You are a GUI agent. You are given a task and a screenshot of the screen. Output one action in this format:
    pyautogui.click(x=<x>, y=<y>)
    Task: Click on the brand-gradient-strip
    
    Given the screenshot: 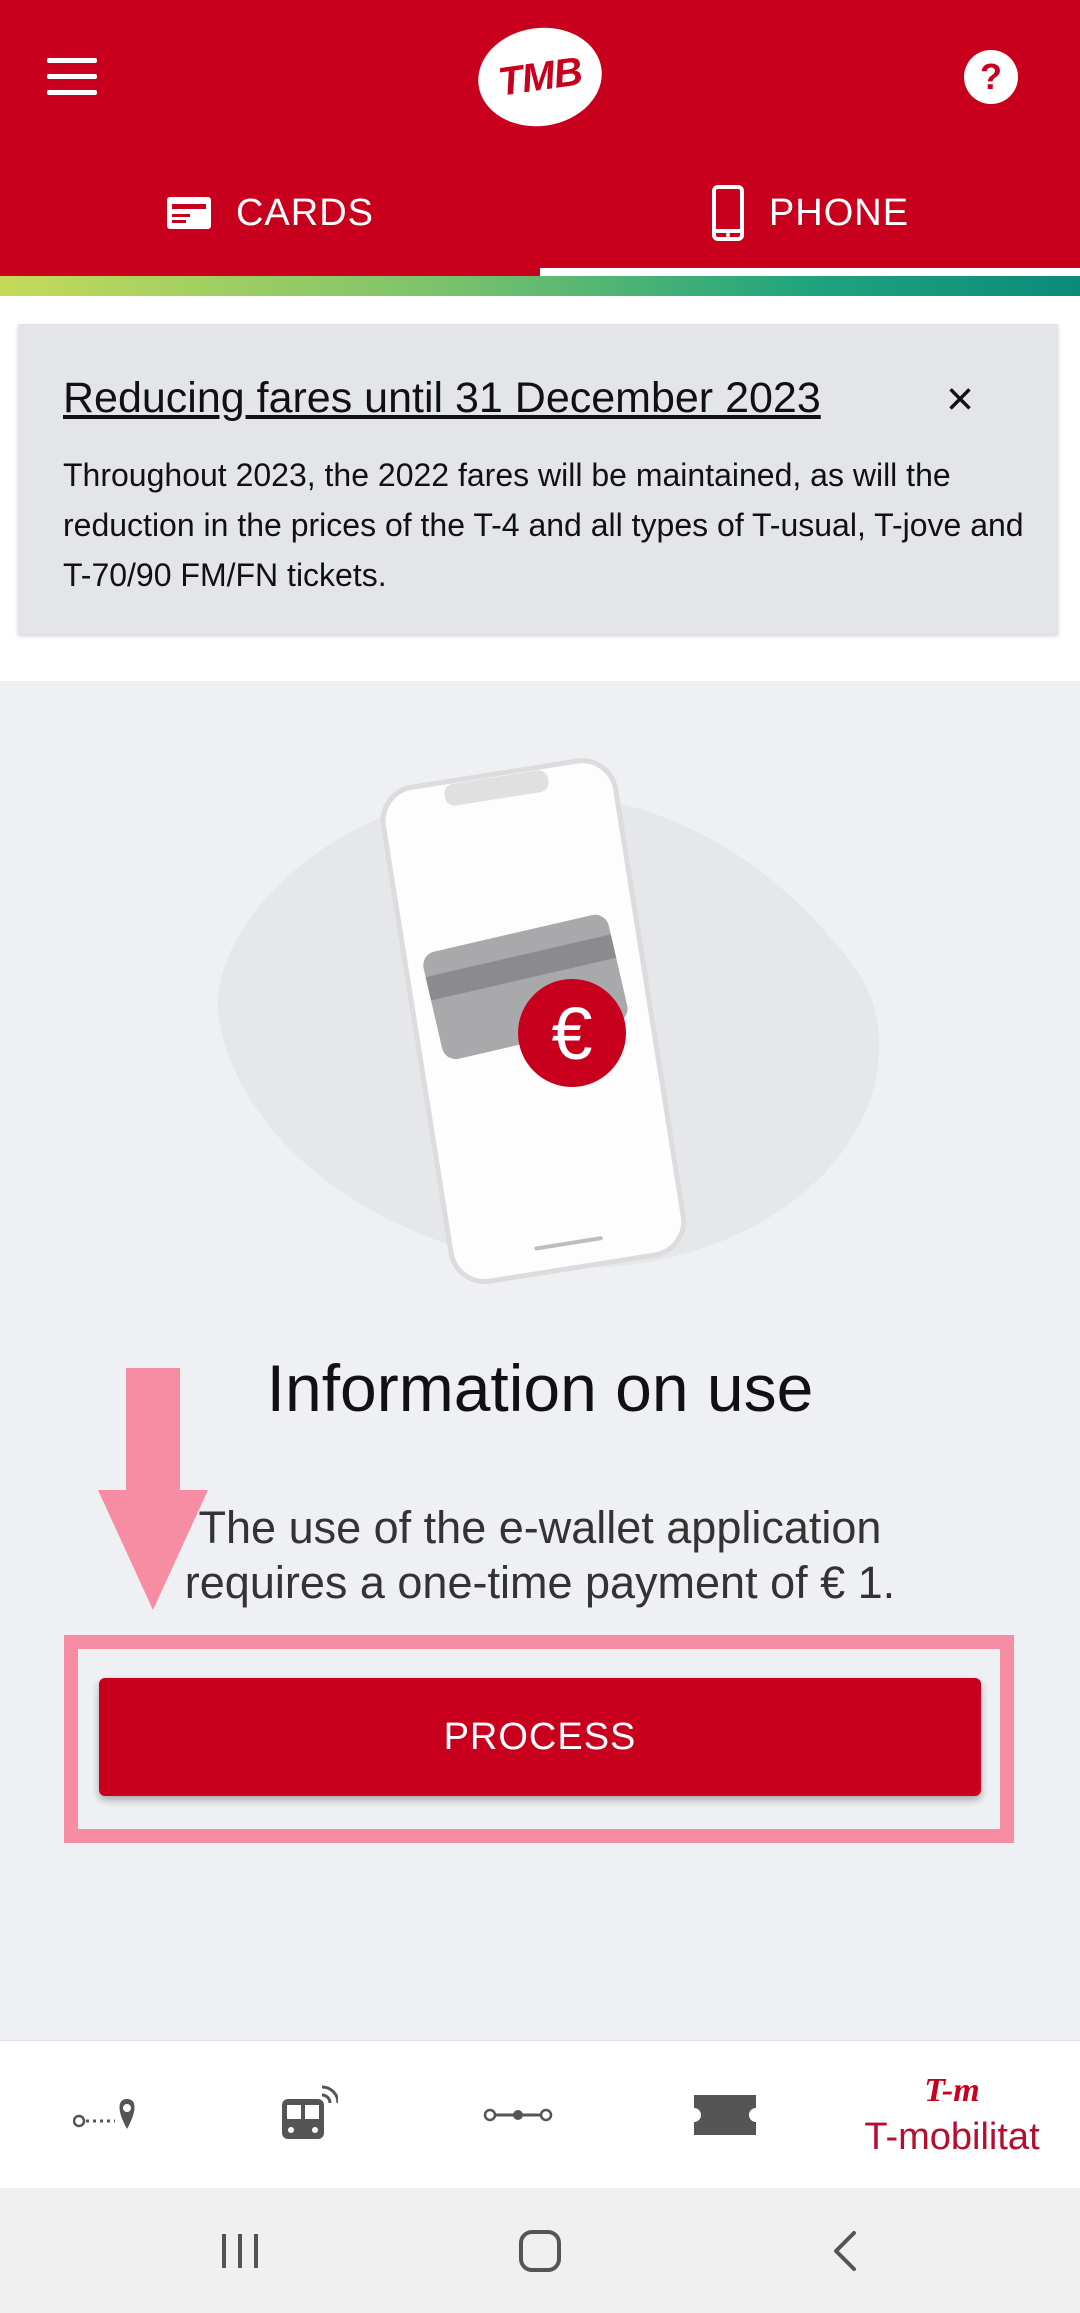 What is the action you would take?
    pyautogui.click(x=540, y=286)
    